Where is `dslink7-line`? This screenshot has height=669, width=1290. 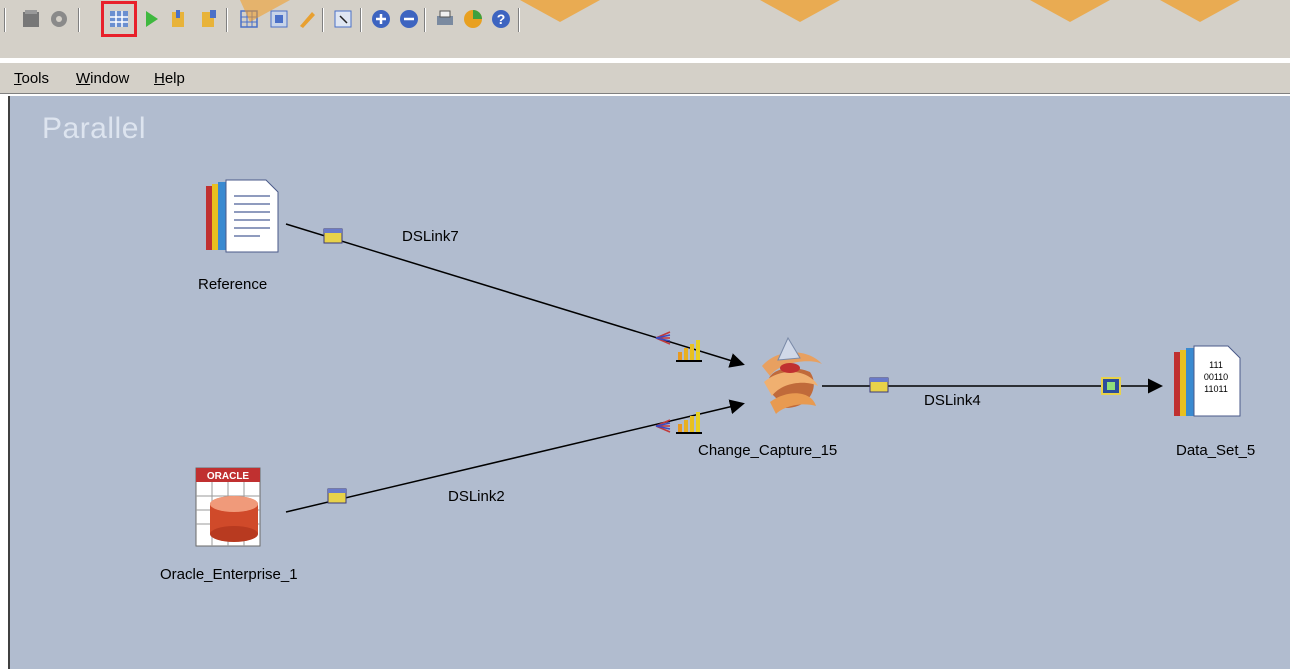
dslink7-line is located at coordinates (515, 295).